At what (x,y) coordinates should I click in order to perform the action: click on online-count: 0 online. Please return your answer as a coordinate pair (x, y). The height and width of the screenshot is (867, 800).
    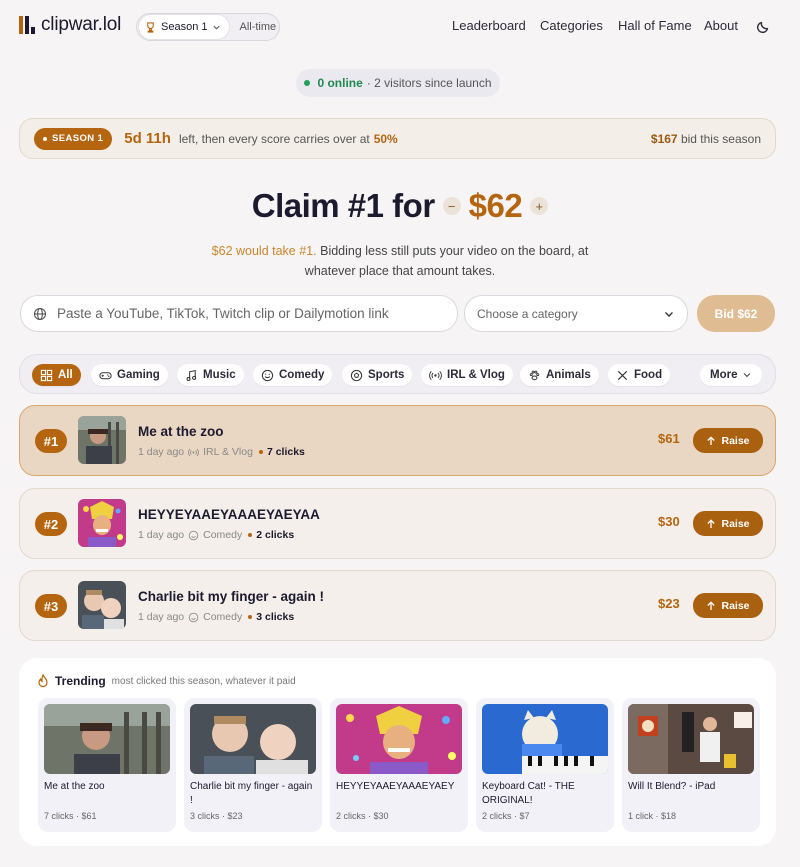
    Looking at the image, I should click on (340, 83).